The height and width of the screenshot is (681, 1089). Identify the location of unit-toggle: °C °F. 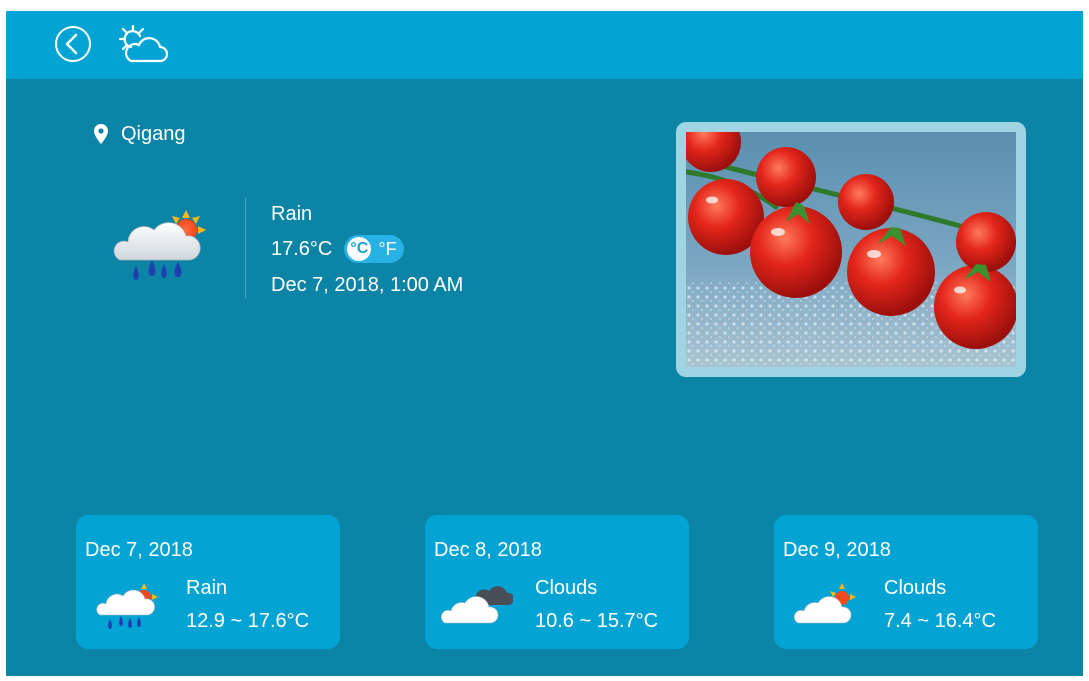
(374, 249).